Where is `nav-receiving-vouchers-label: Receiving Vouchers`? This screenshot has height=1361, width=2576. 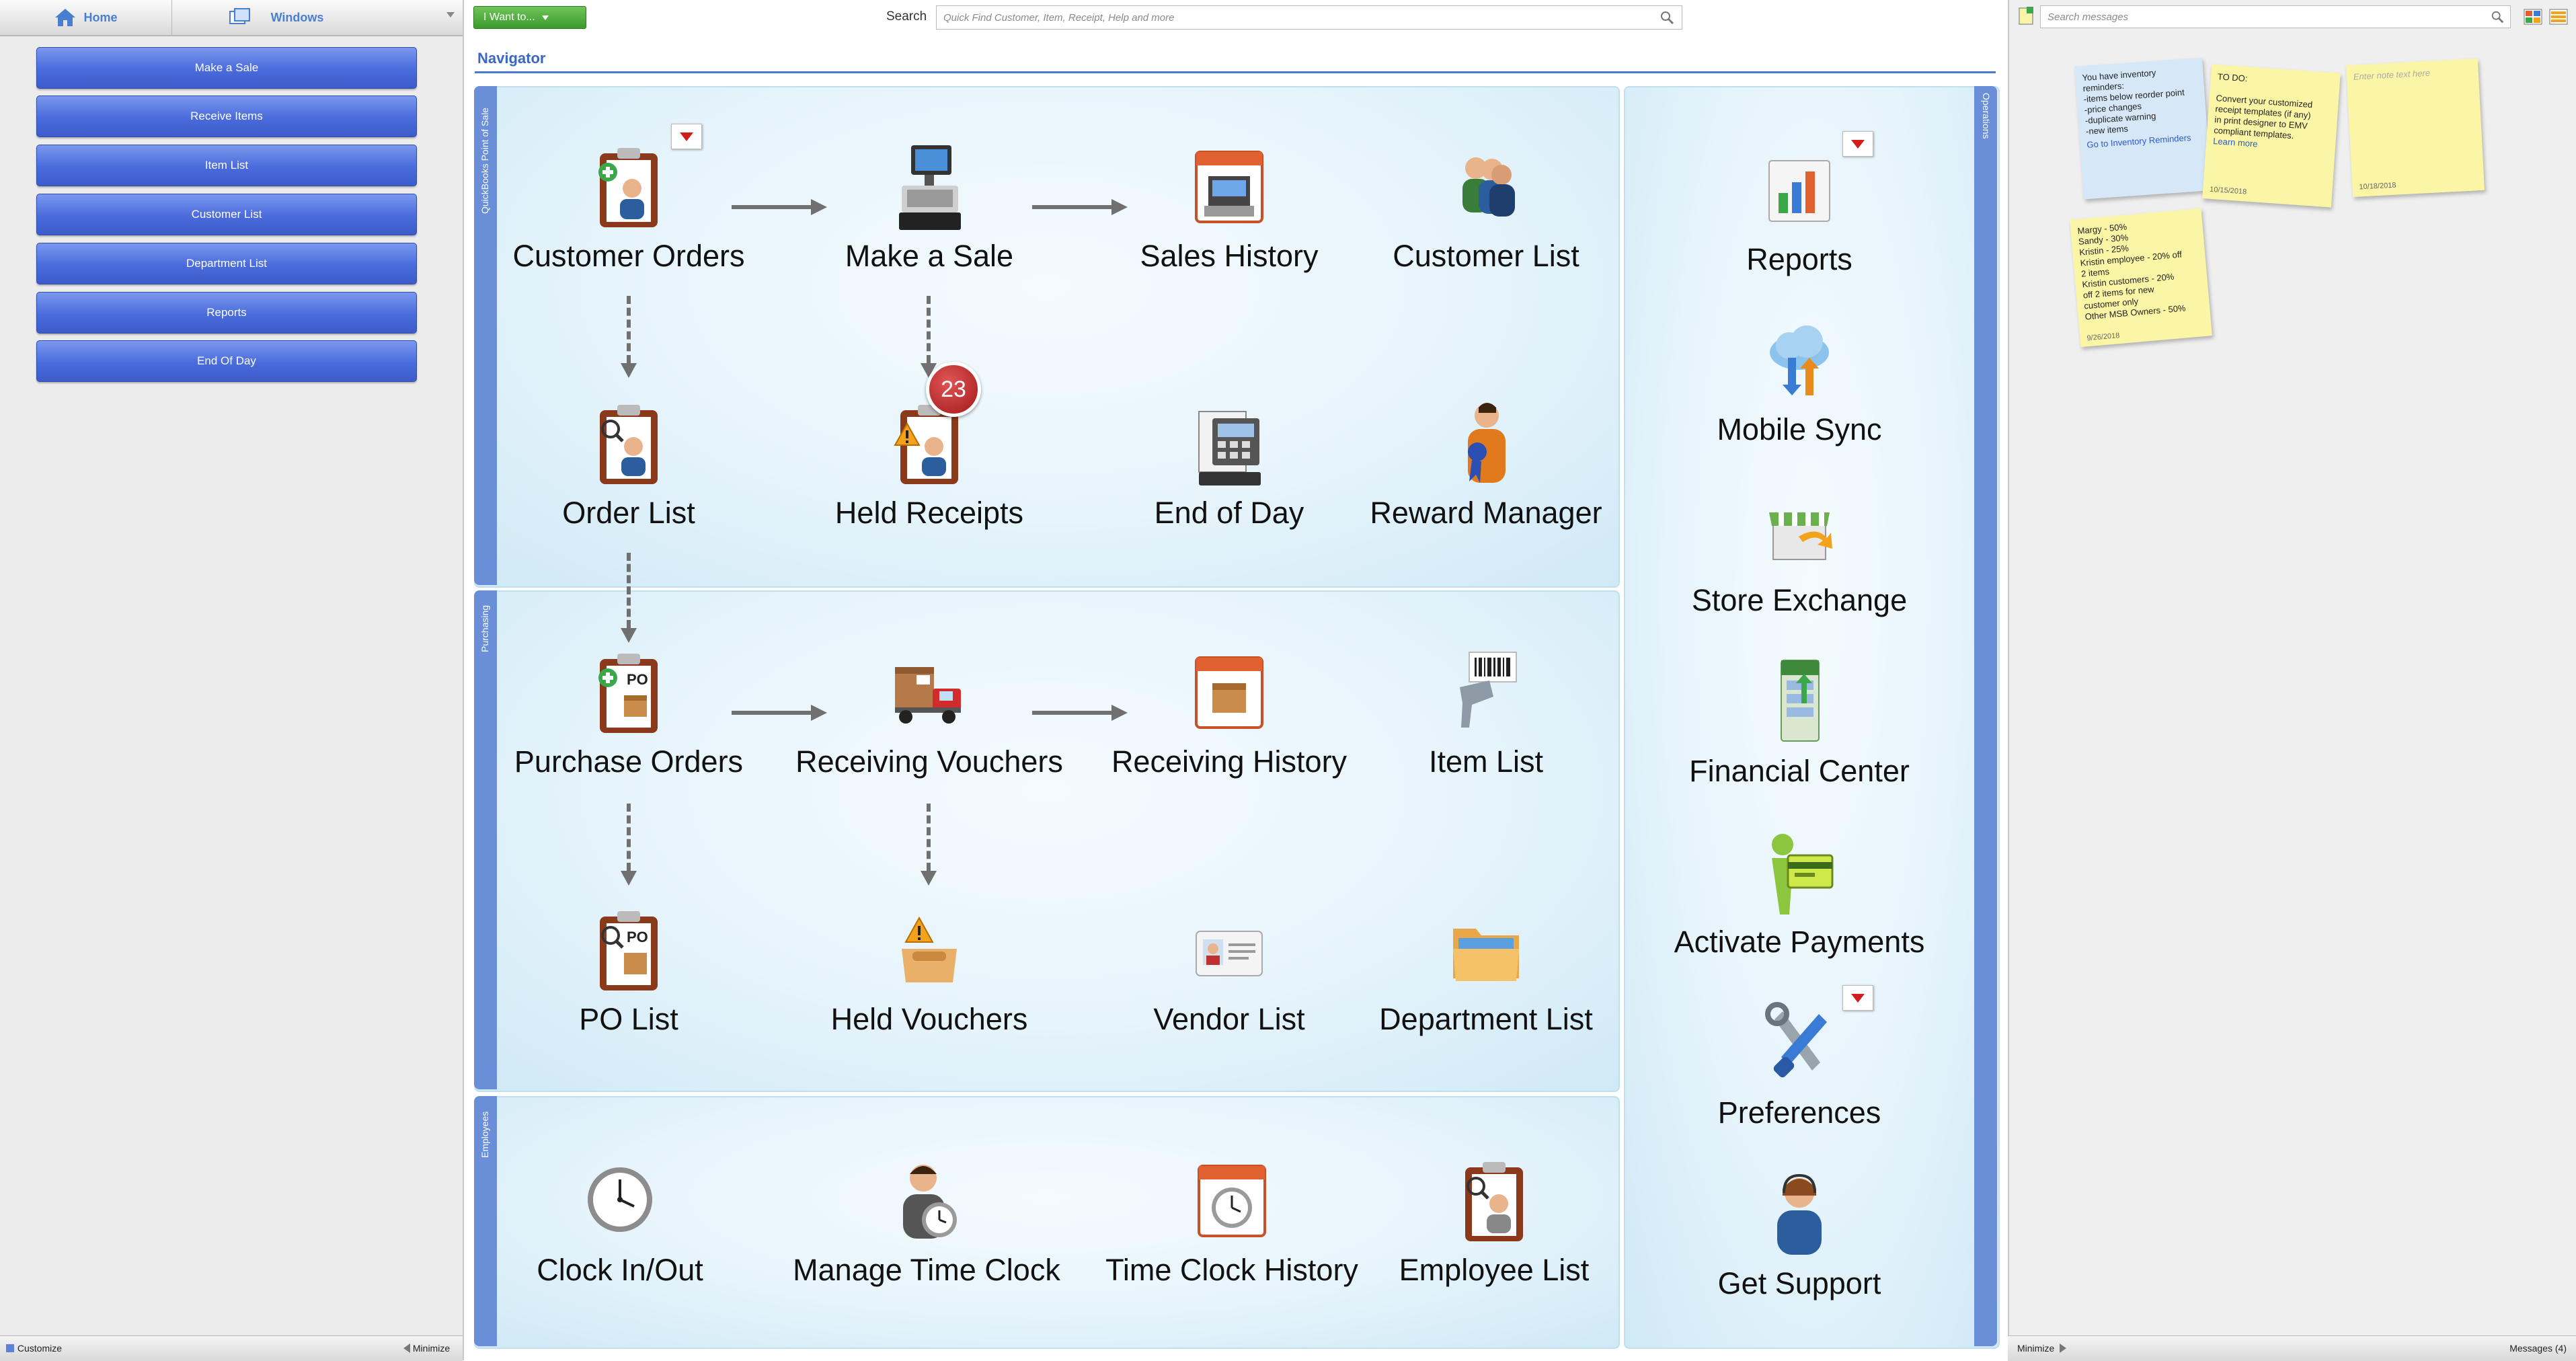 nav-receiving-vouchers-label: Receiving Vouchers is located at coordinates (929, 761).